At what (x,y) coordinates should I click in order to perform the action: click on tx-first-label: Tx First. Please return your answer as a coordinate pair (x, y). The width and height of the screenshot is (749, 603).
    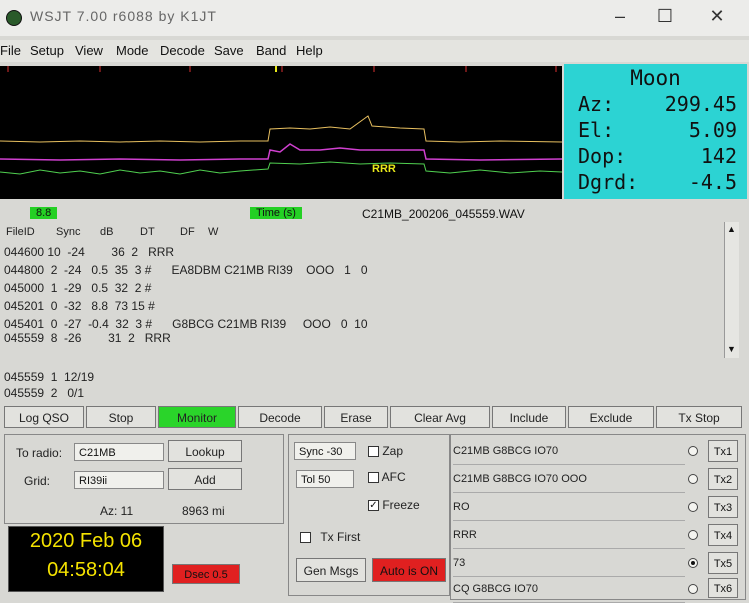
    Looking at the image, I should click on (340, 537).